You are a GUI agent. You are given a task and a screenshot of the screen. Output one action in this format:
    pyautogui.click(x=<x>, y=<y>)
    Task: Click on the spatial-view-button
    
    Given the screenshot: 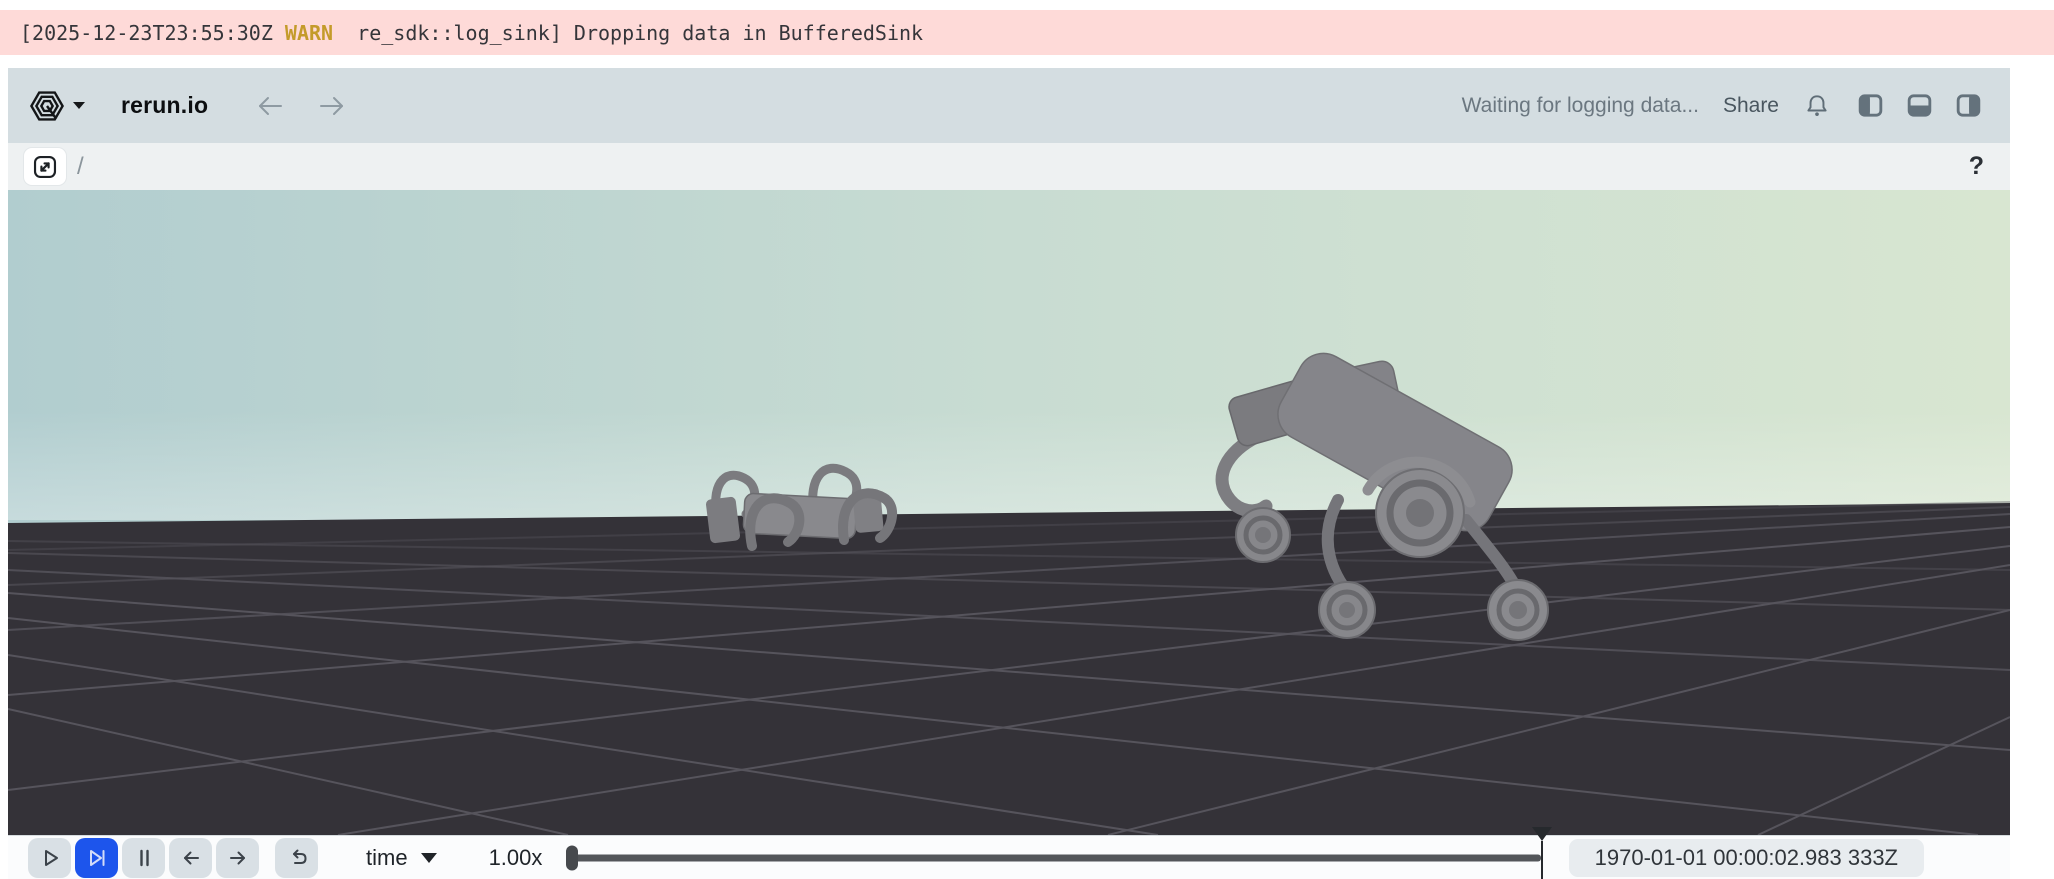 What is the action you would take?
    pyautogui.click(x=45, y=166)
    